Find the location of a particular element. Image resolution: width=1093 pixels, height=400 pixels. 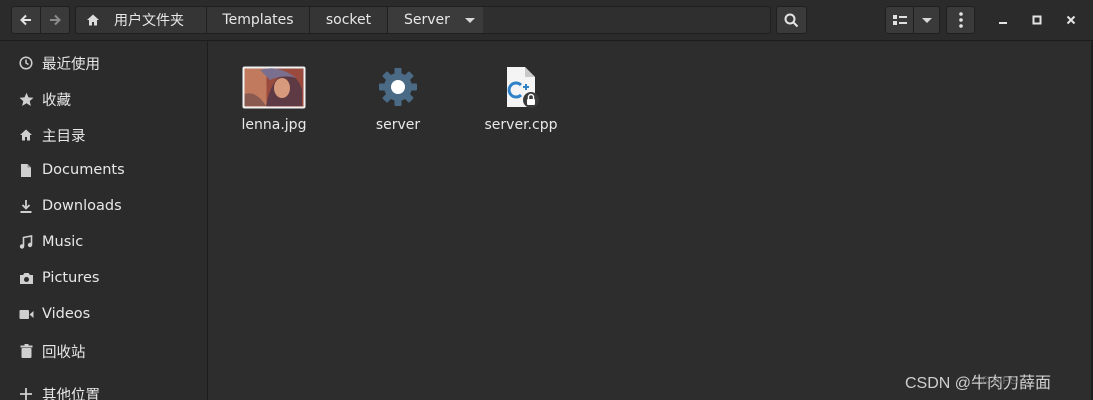

breadcrumb-label: 用户文件夹 is located at coordinates (149, 21).